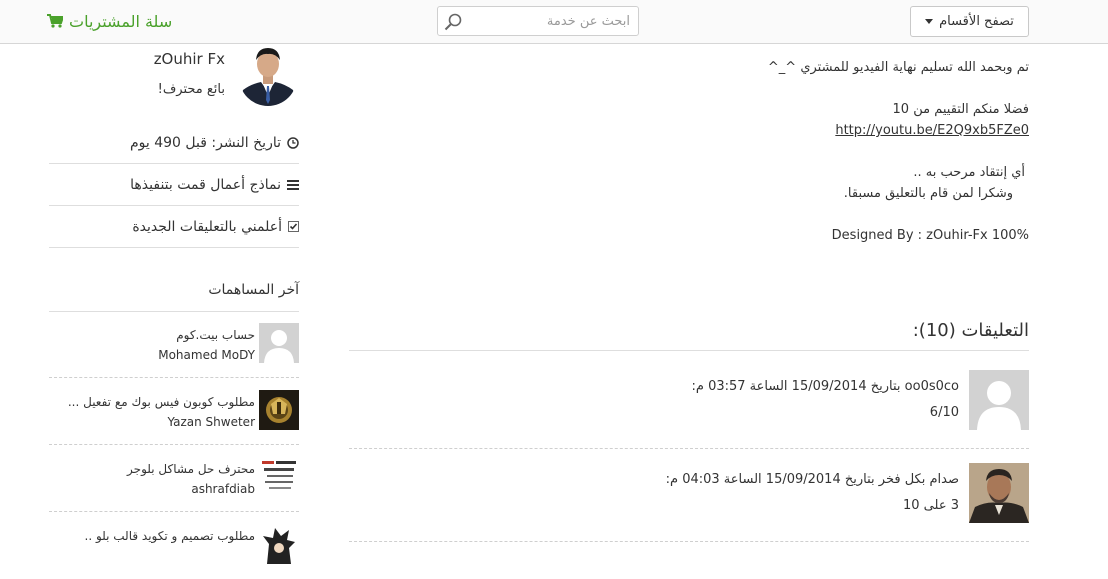  I want to click on browse-label: تصفح الأقسام, so click(976, 21).